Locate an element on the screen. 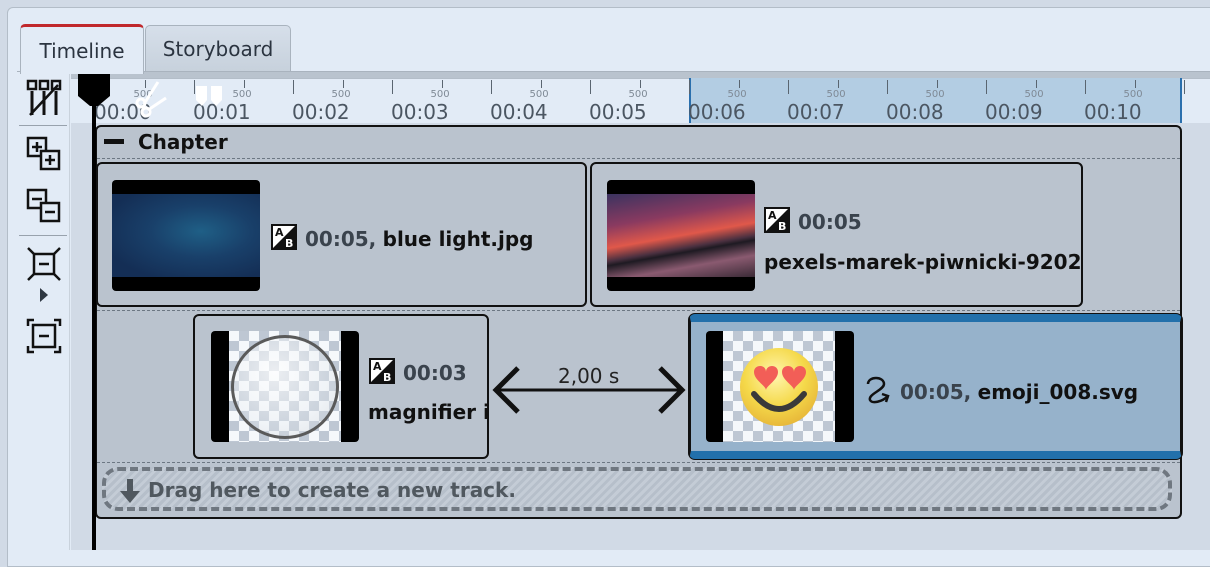 The width and height of the screenshot is (1210, 567). tab-timeline: Timeline is located at coordinates (82, 49).